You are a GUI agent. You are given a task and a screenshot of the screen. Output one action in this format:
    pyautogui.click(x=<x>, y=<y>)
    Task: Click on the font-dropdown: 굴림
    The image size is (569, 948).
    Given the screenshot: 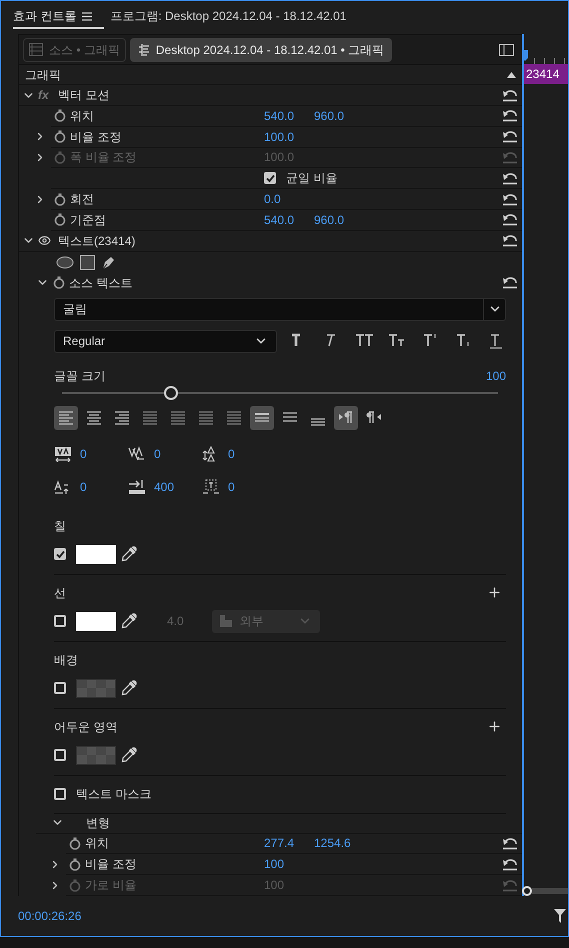 What is the action you would take?
    pyautogui.click(x=280, y=309)
    